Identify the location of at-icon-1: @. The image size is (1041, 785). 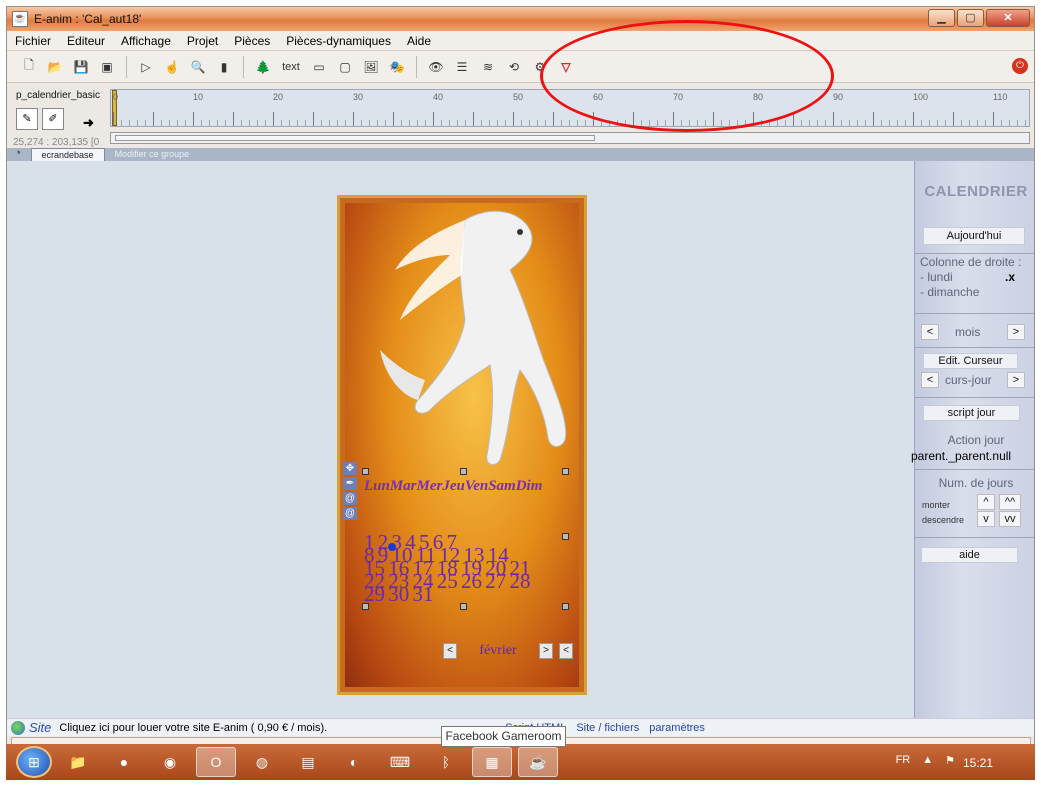
(350, 498).